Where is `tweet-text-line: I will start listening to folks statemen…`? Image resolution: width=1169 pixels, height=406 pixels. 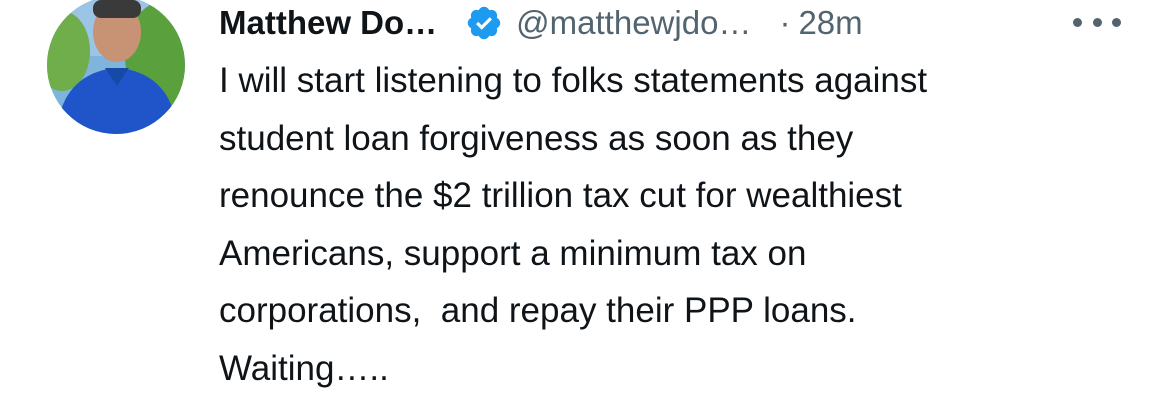
tweet-text-line: I will start listening to folks statemen… is located at coordinates (573, 80).